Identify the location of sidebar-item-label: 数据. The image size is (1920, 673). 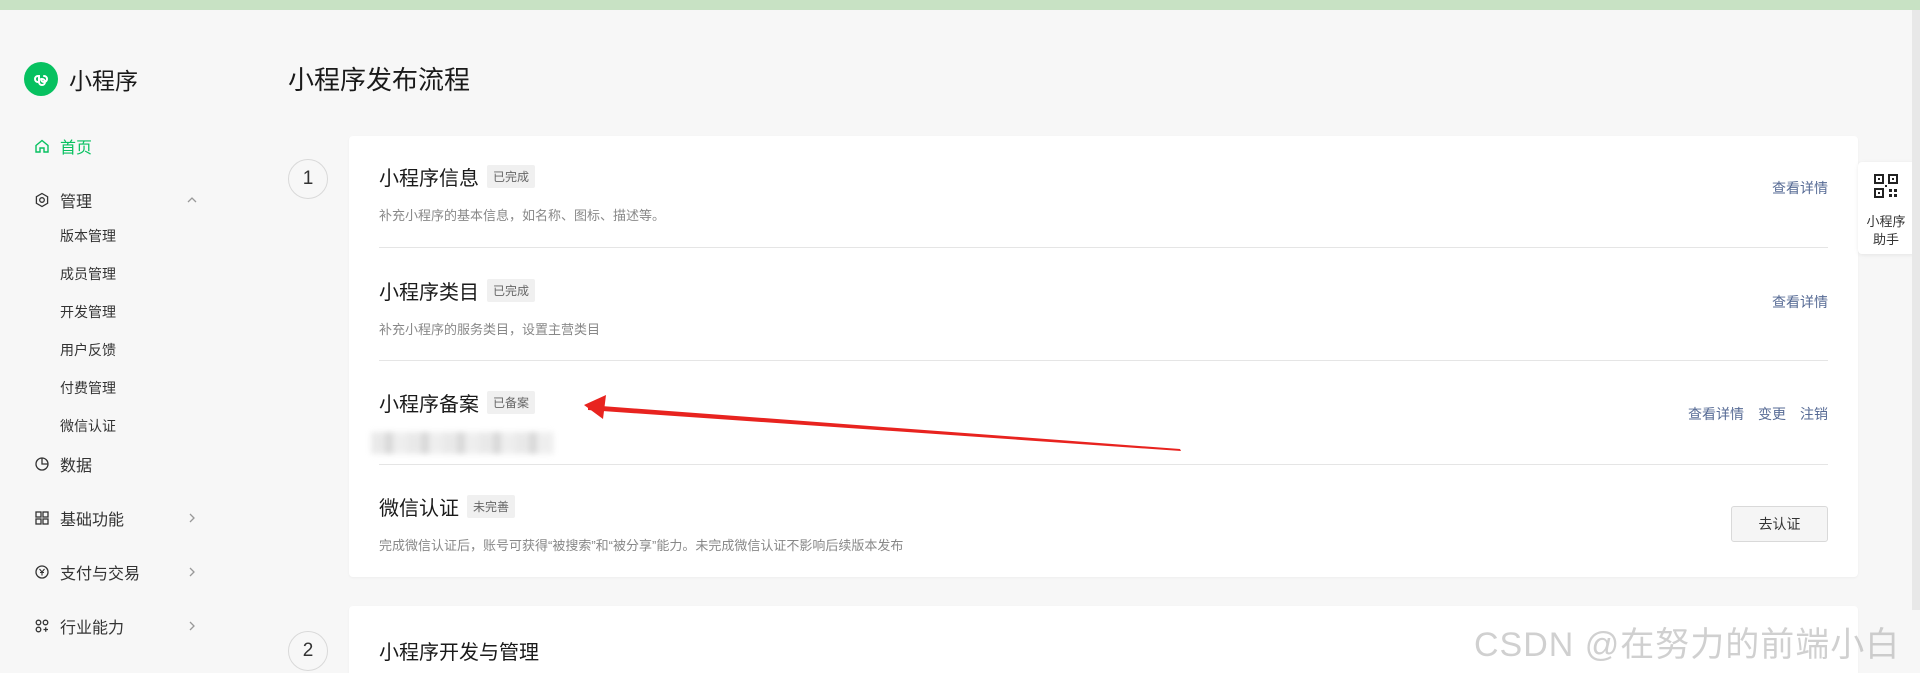
(76, 466).